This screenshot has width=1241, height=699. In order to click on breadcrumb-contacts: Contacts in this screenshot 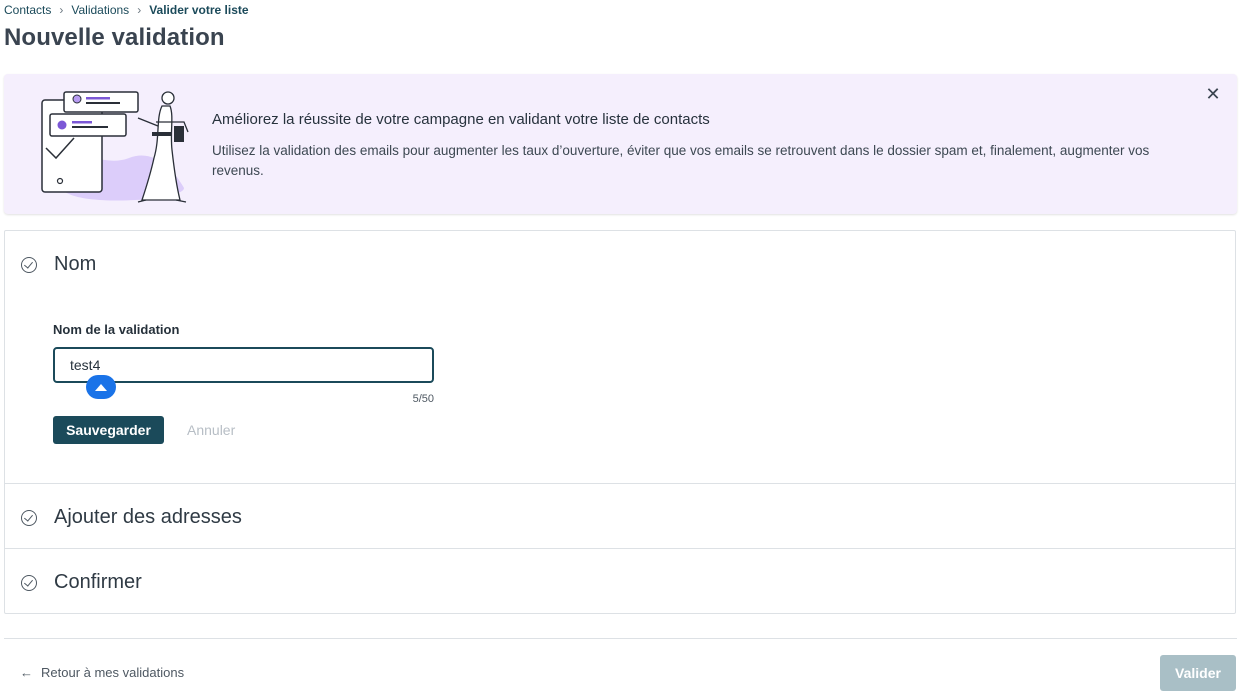, I will do `click(27, 10)`.